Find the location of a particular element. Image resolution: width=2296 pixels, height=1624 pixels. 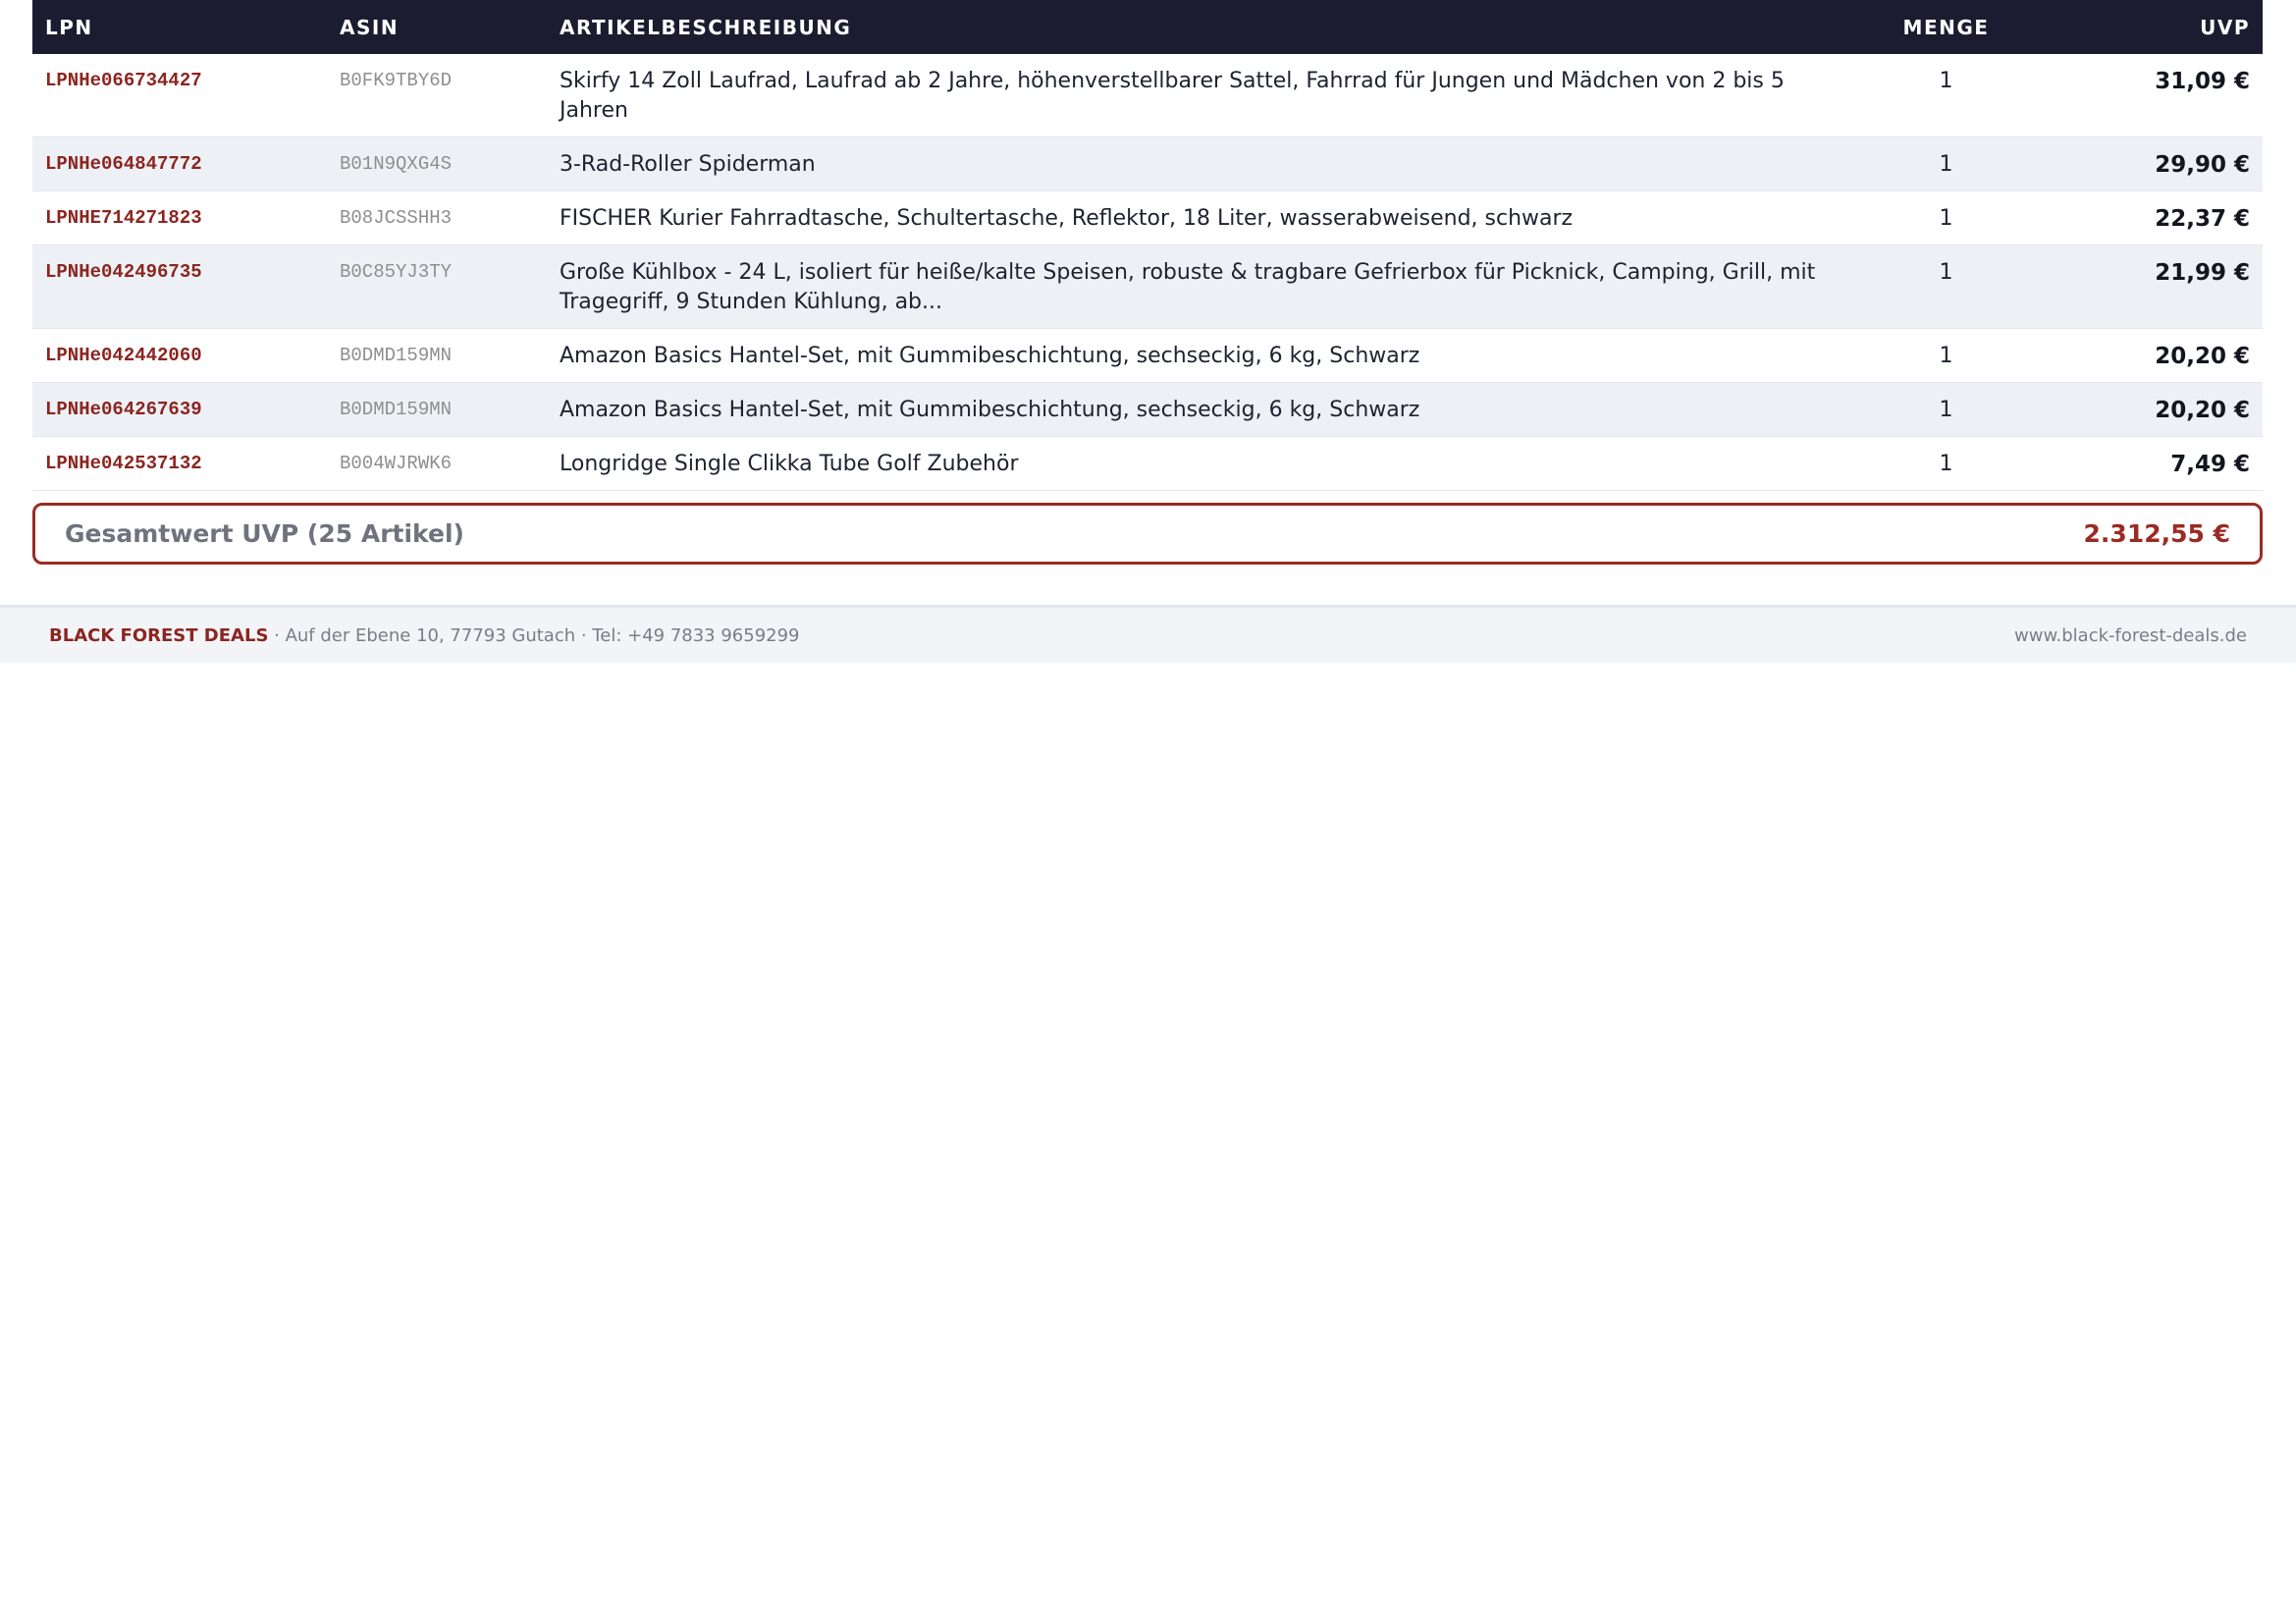

header-asin: ASIN is located at coordinates (370, 27).